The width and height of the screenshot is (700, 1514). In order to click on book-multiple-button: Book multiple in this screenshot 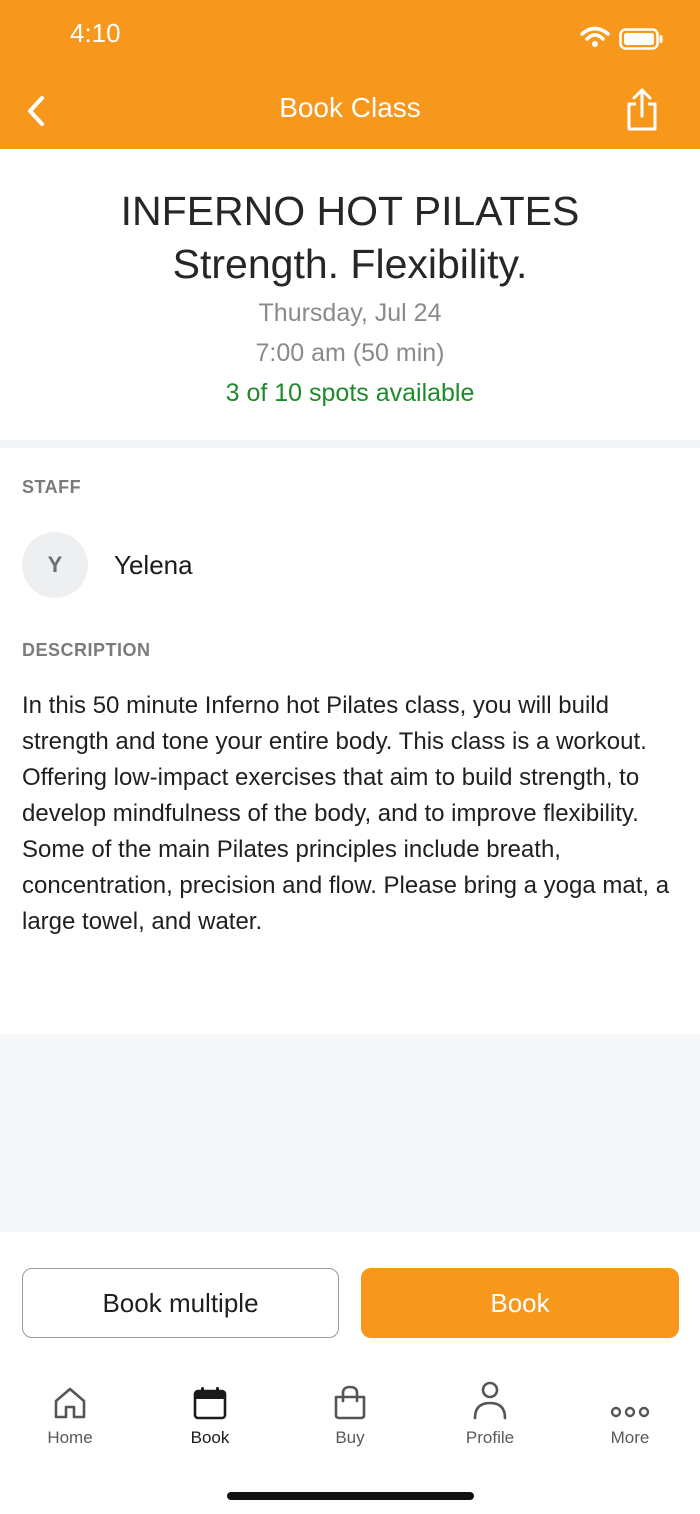, I will do `click(180, 1303)`.